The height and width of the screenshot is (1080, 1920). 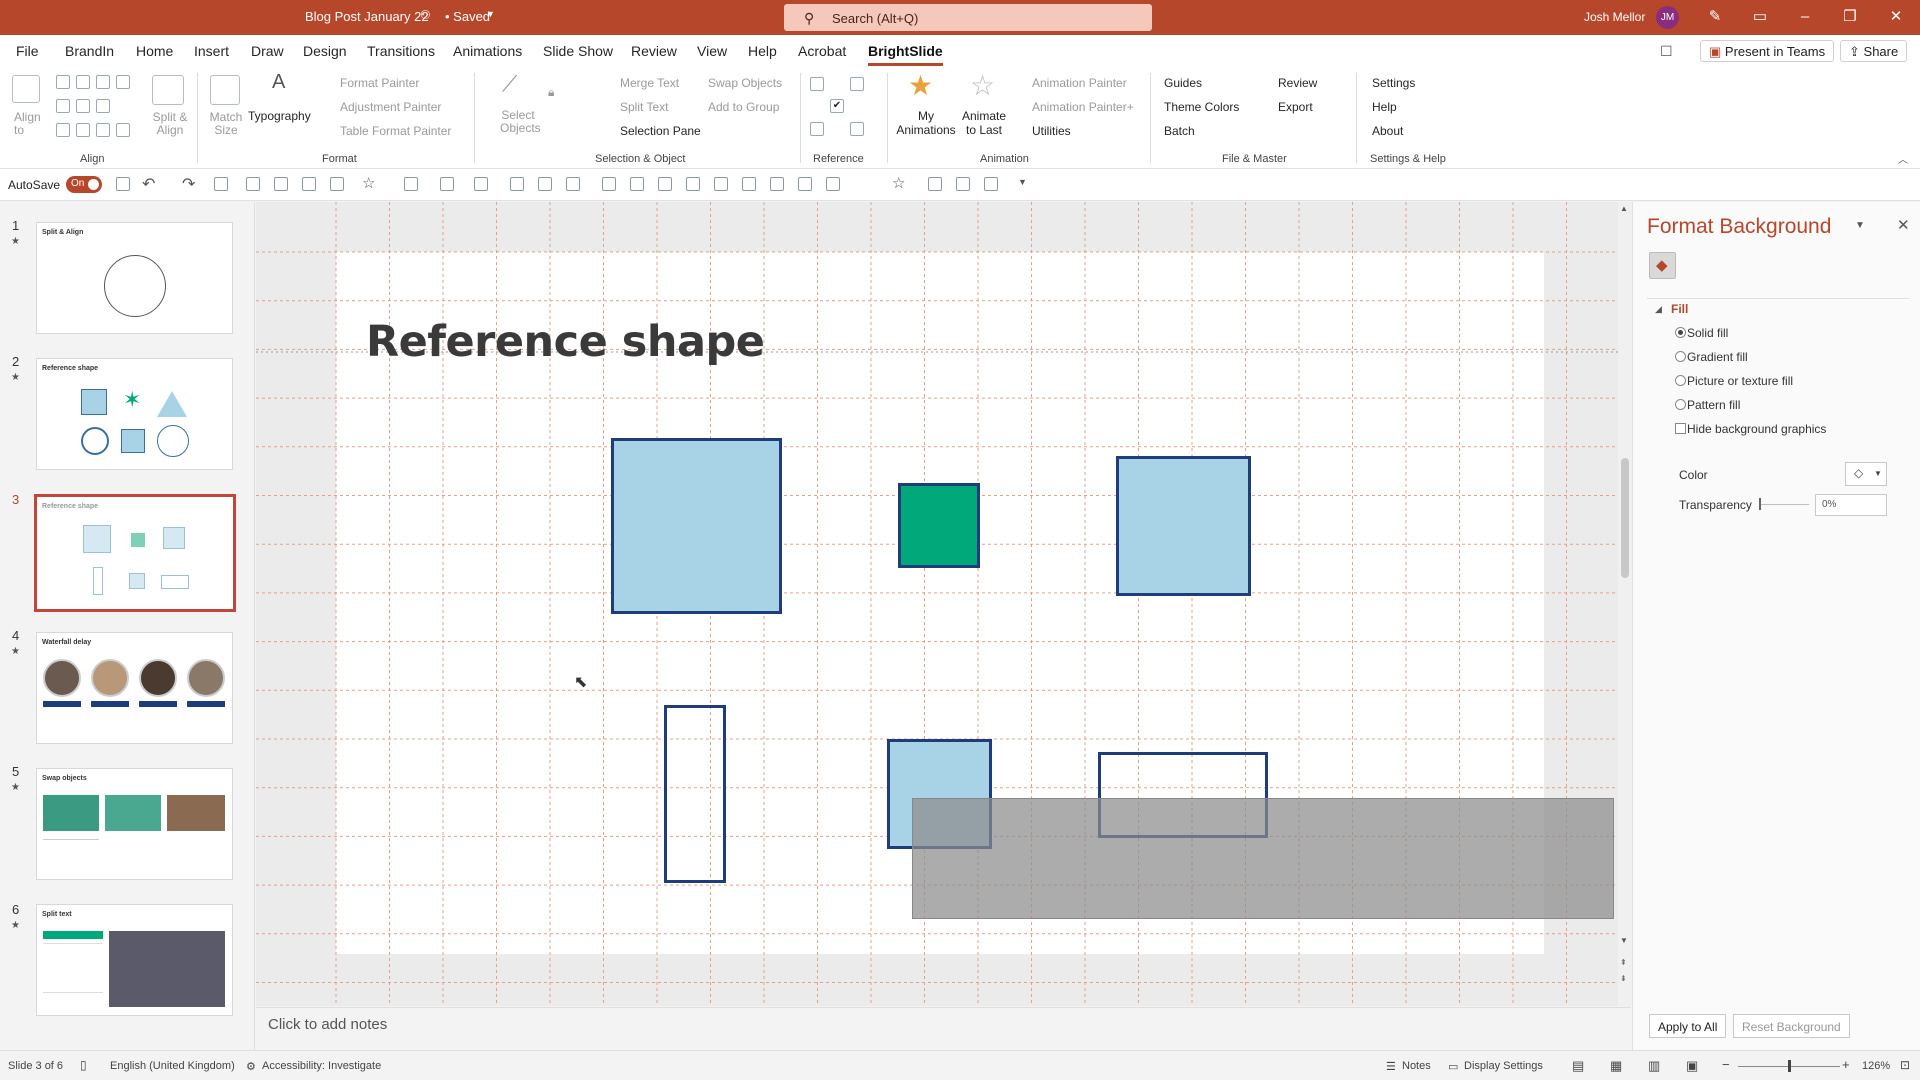 What do you see at coordinates (805, 184) in the screenshot?
I see `list-icon` at bounding box center [805, 184].